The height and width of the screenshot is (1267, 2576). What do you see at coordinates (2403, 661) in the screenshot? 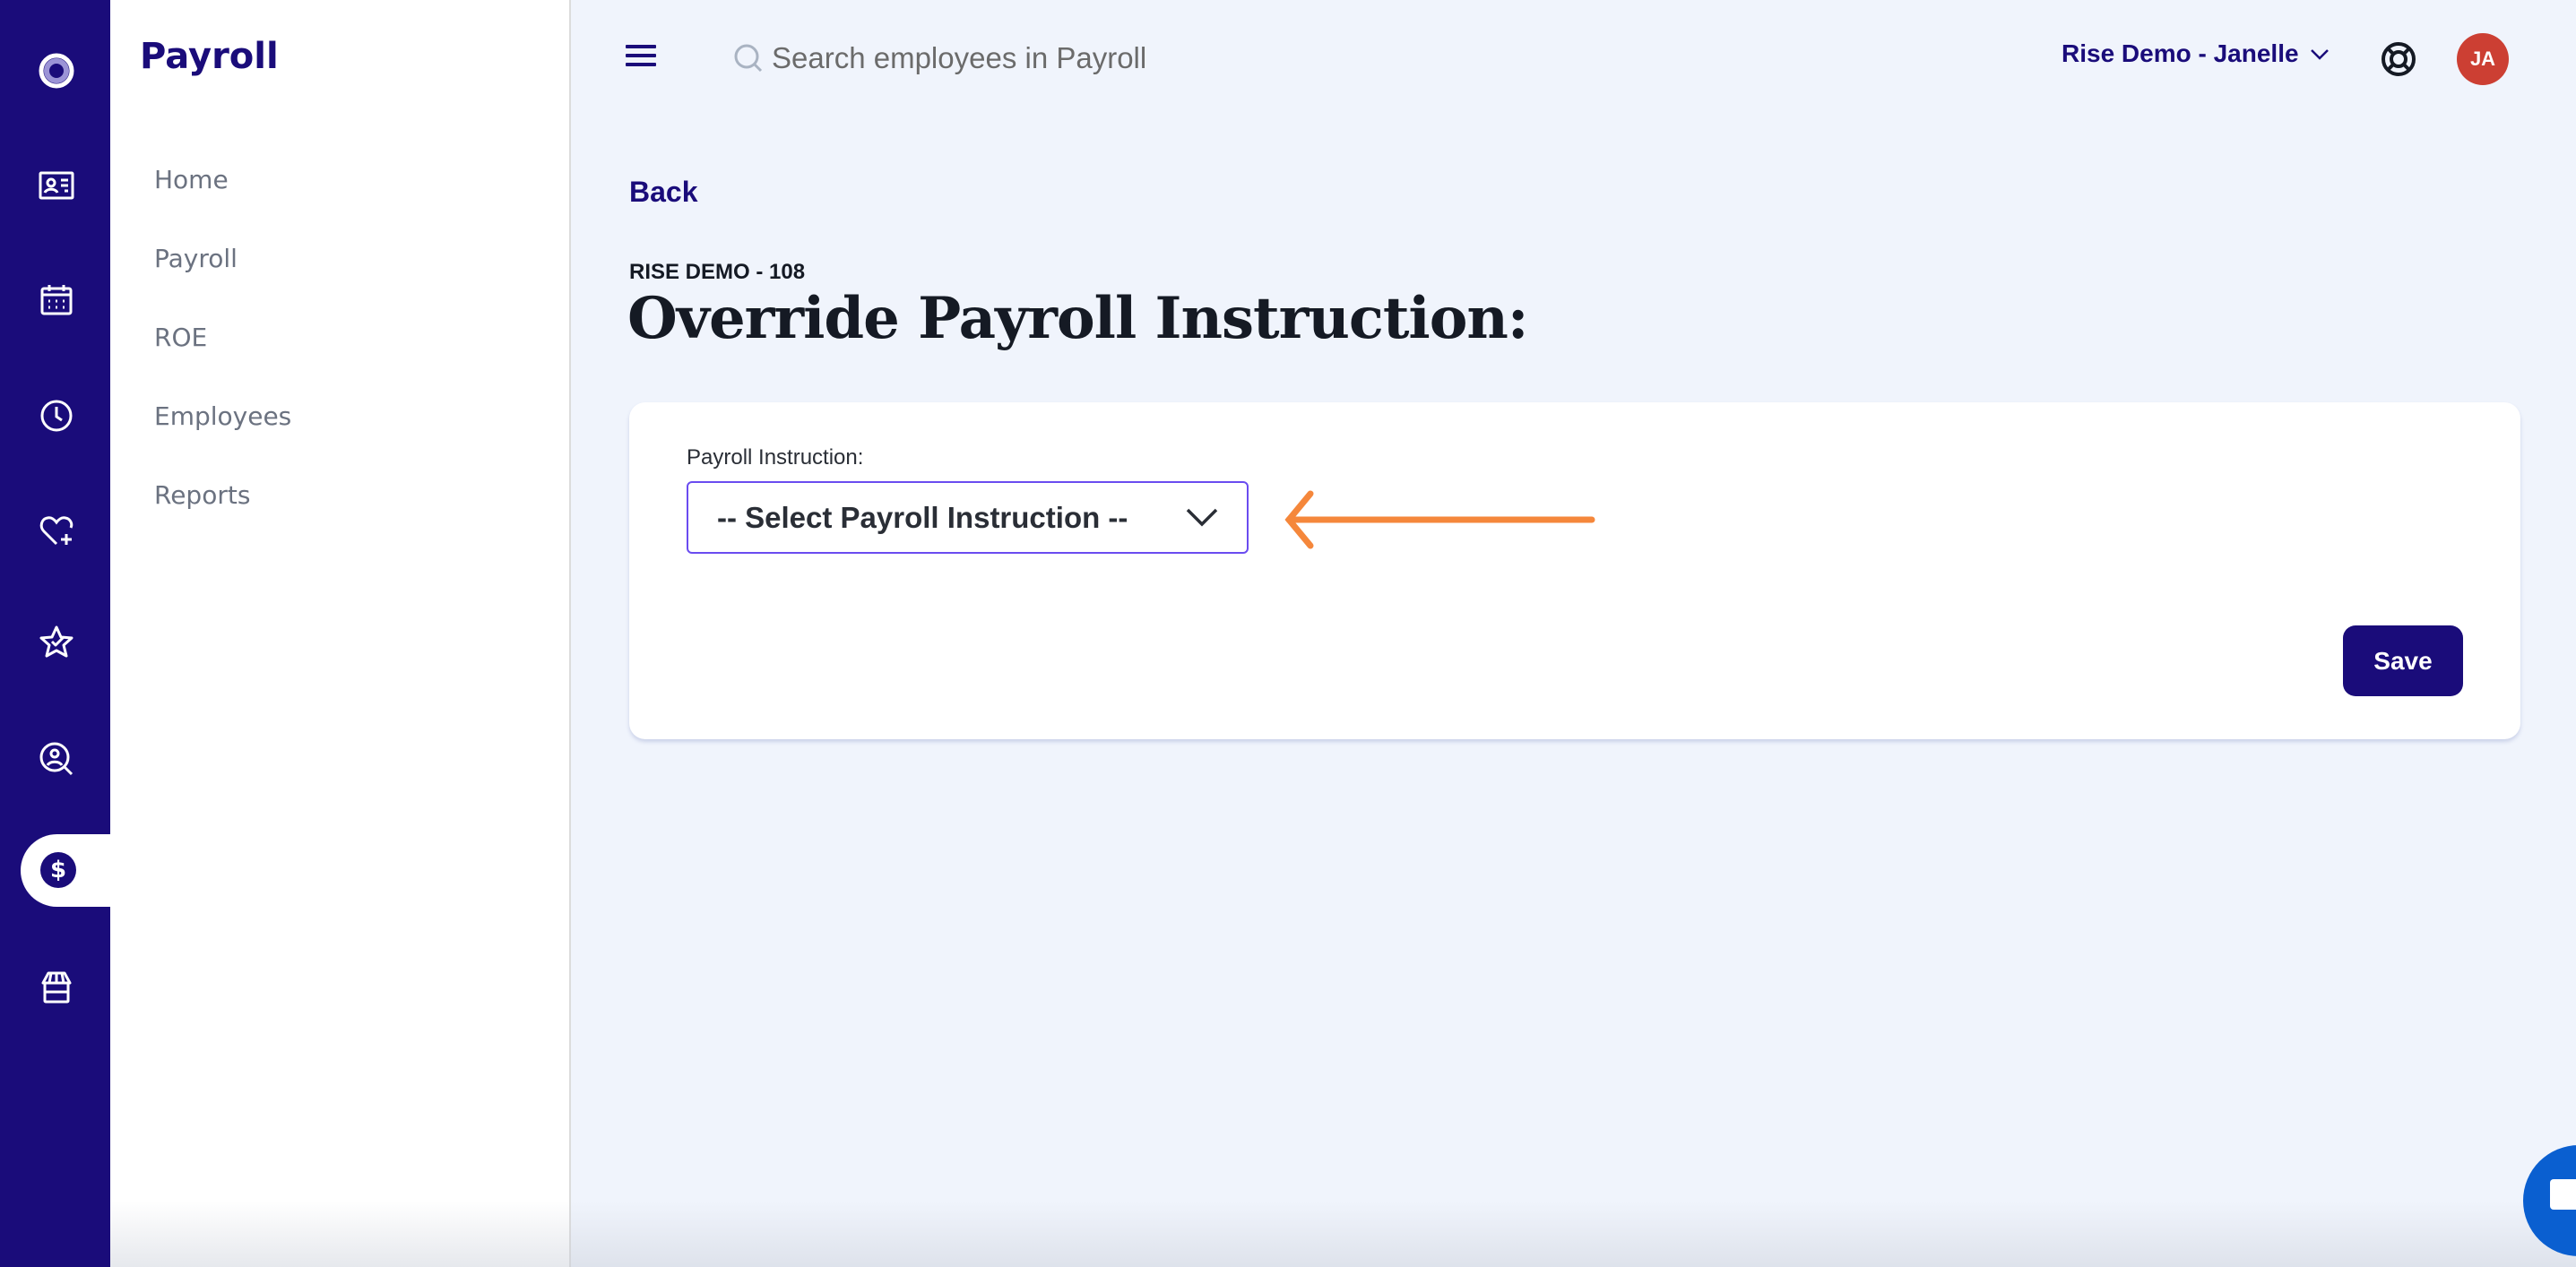
I see `save-button: Save` at bounding box center [2403, 661].